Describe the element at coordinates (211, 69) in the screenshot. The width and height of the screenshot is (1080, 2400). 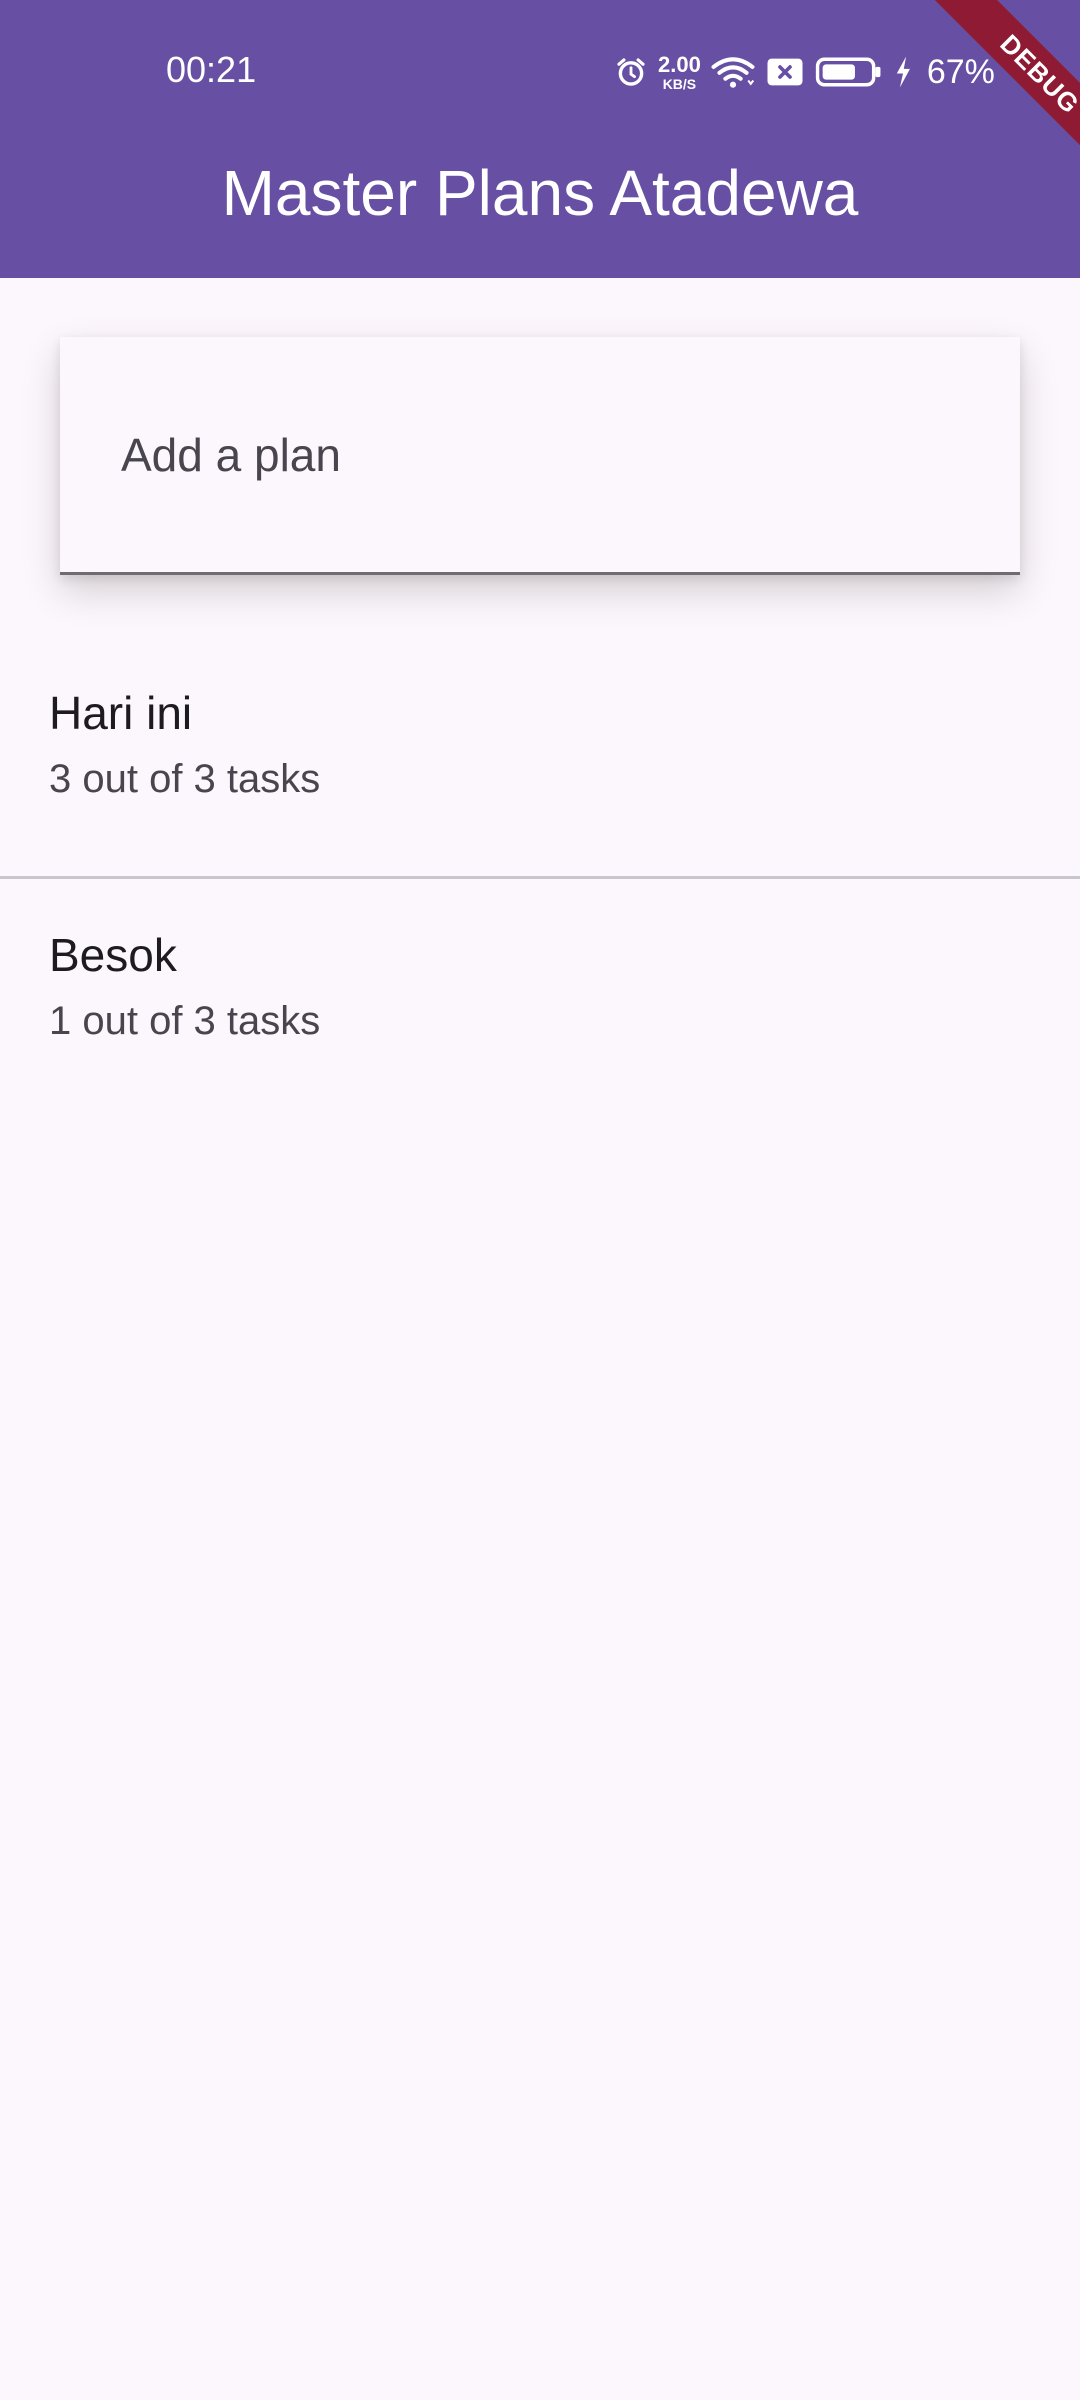
I see `status-time: 00:21` at that location.